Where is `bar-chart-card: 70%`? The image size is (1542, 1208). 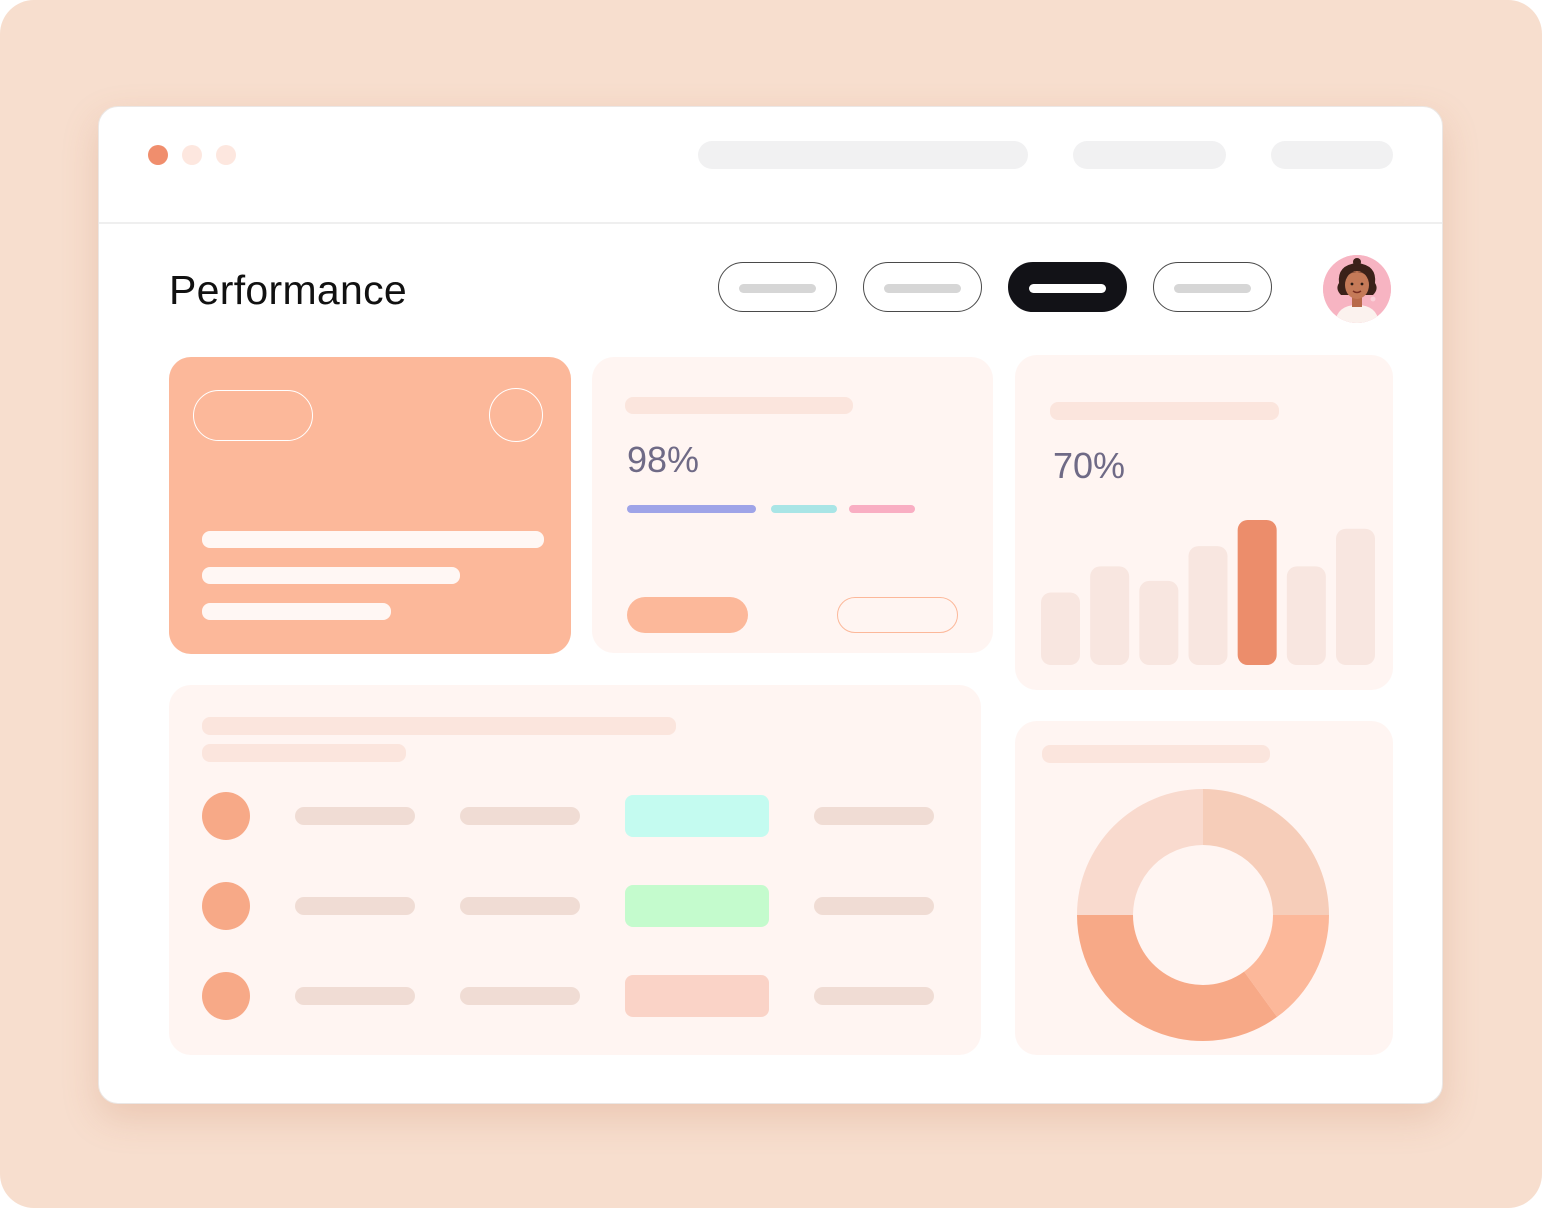
bar-chart-card: 70% is located at coordinates (1204, 522).